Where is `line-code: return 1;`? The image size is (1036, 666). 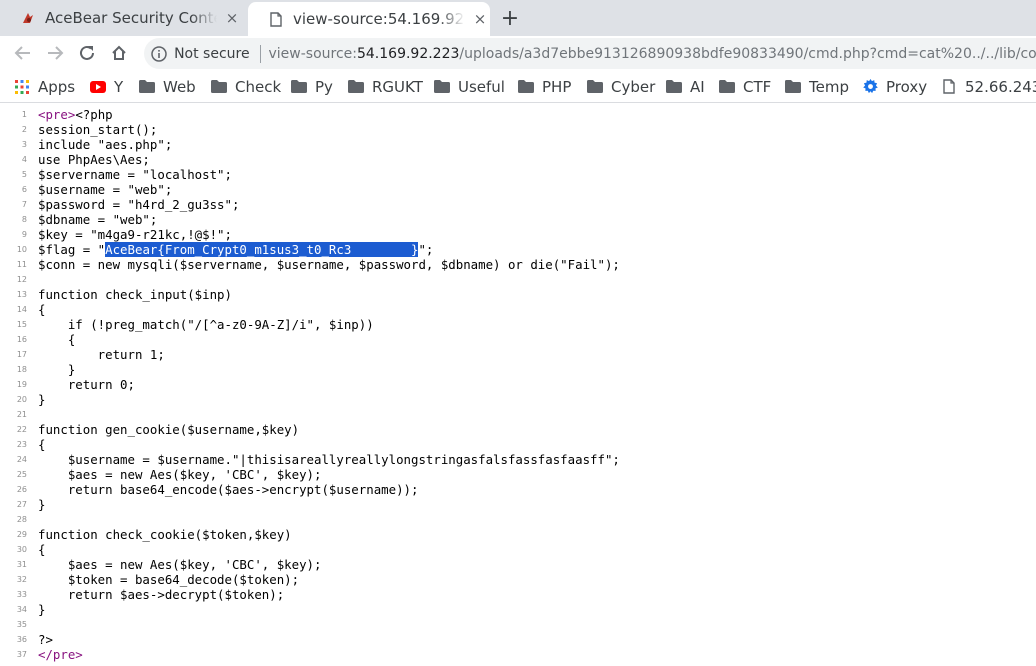 line-code: return 1; is located at coordinates (101, 354).